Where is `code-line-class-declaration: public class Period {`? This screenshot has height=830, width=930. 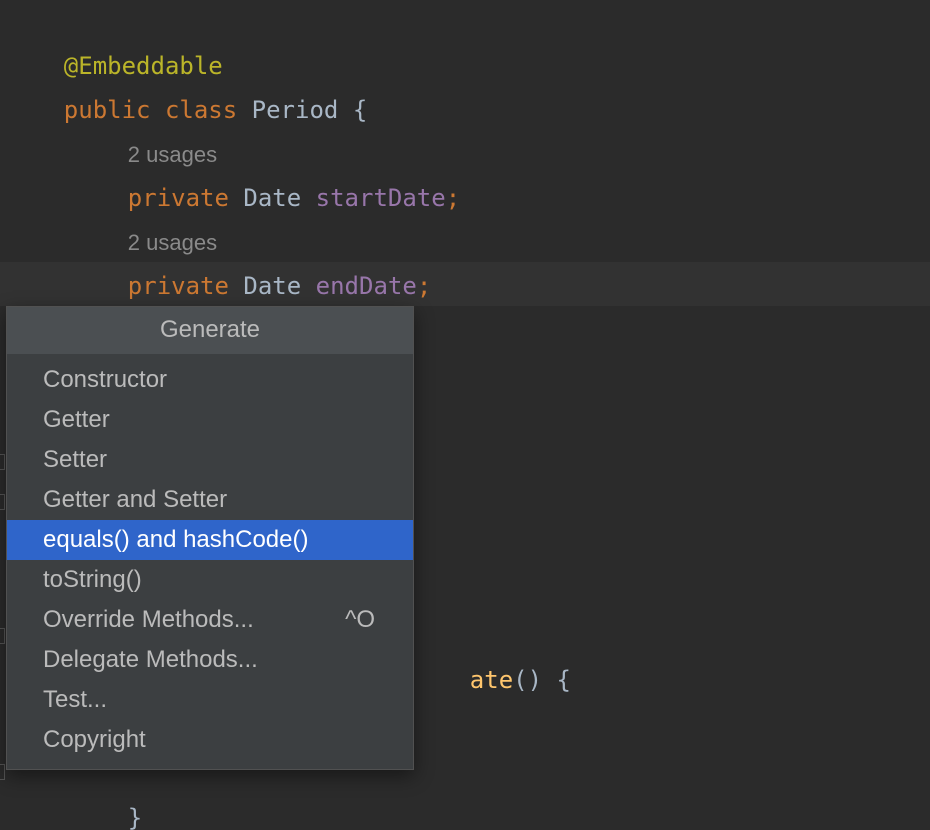
code-line-class-declaration: public class Period { is located at coordinates (186, 84).